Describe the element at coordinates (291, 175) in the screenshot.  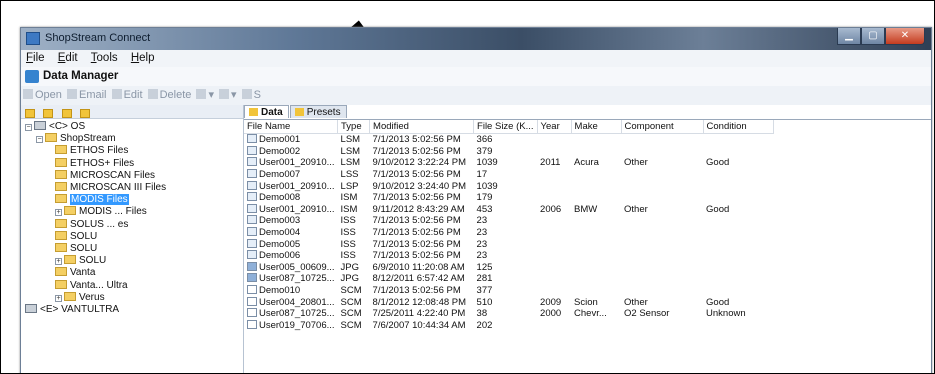
I see `table-cell: Demo007` at that location.